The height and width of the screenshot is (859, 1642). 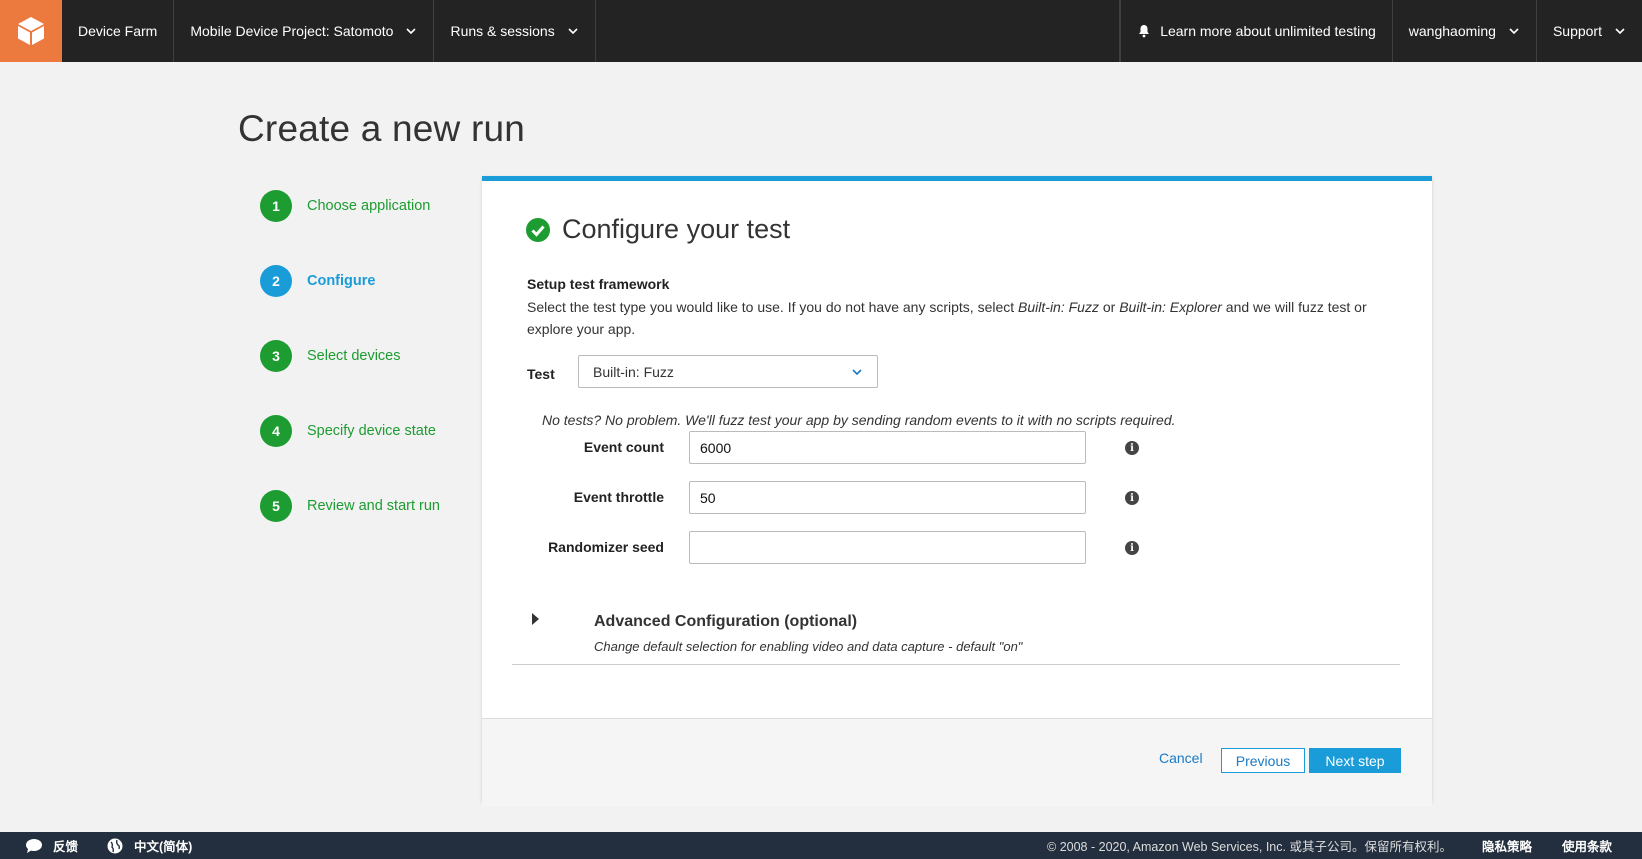 I want to click on terms-of-use-link: 使用条款, so click(x=1587, y=845).